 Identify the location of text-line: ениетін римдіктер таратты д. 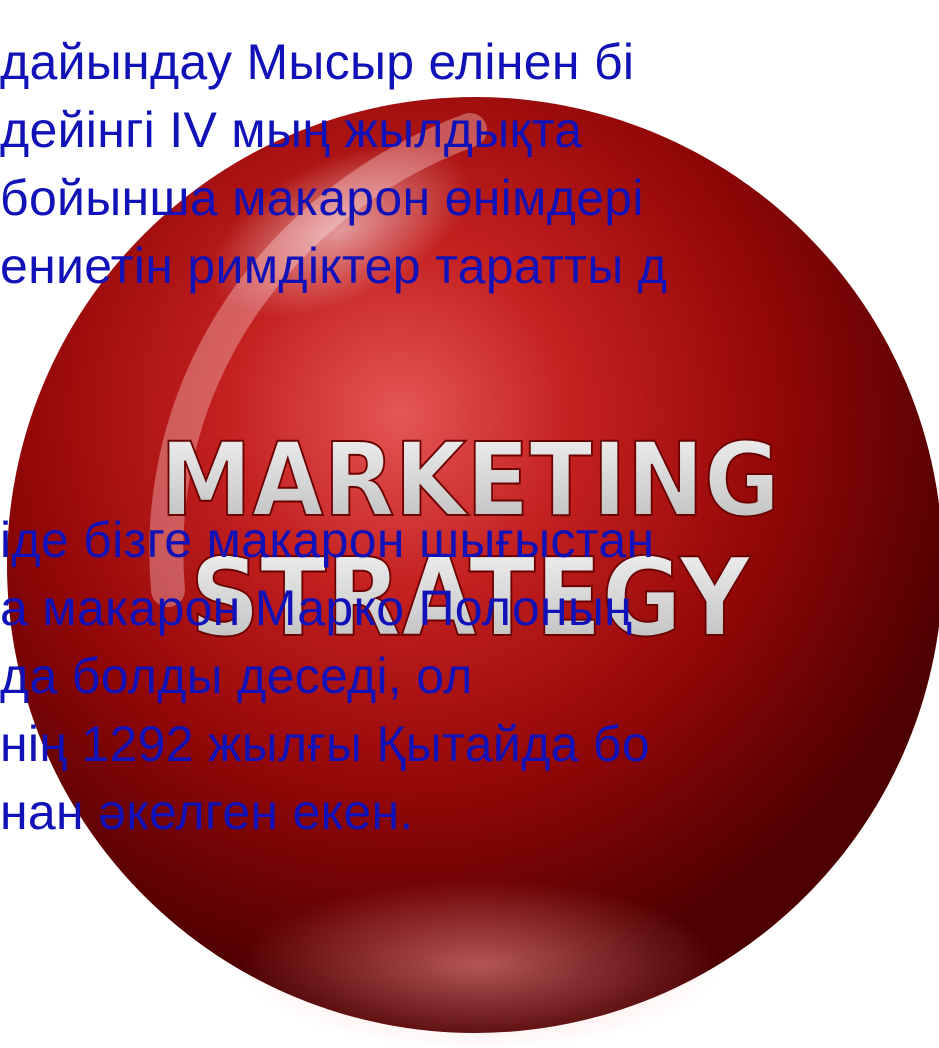
(334, 266).